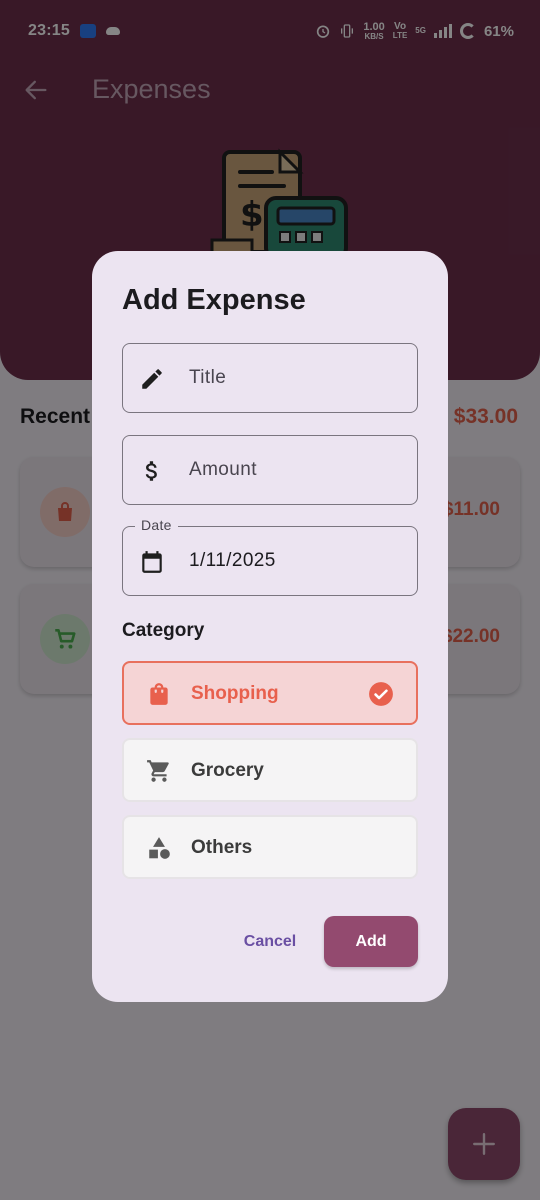 This screenshot has width=540, height=1200. Describe the element at coordinates (158, 771) in the screenshot. I see `cart-icon` at that location.